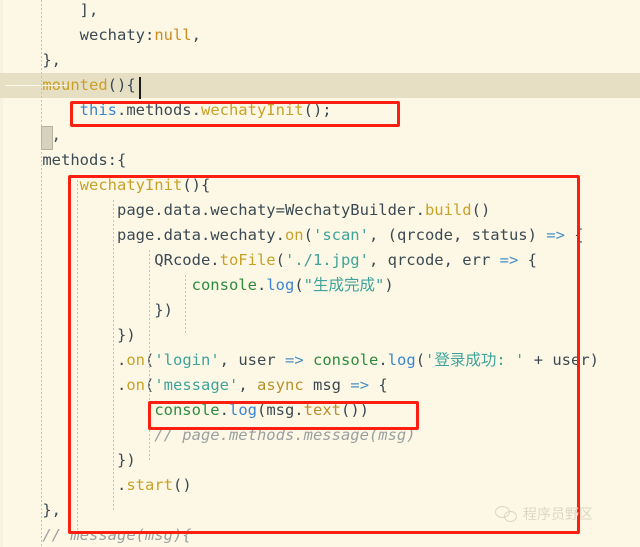  What do you see at coordinates (389, 285) in the screenshot?
I see `code-token: )` at bounding box center [389, 285].